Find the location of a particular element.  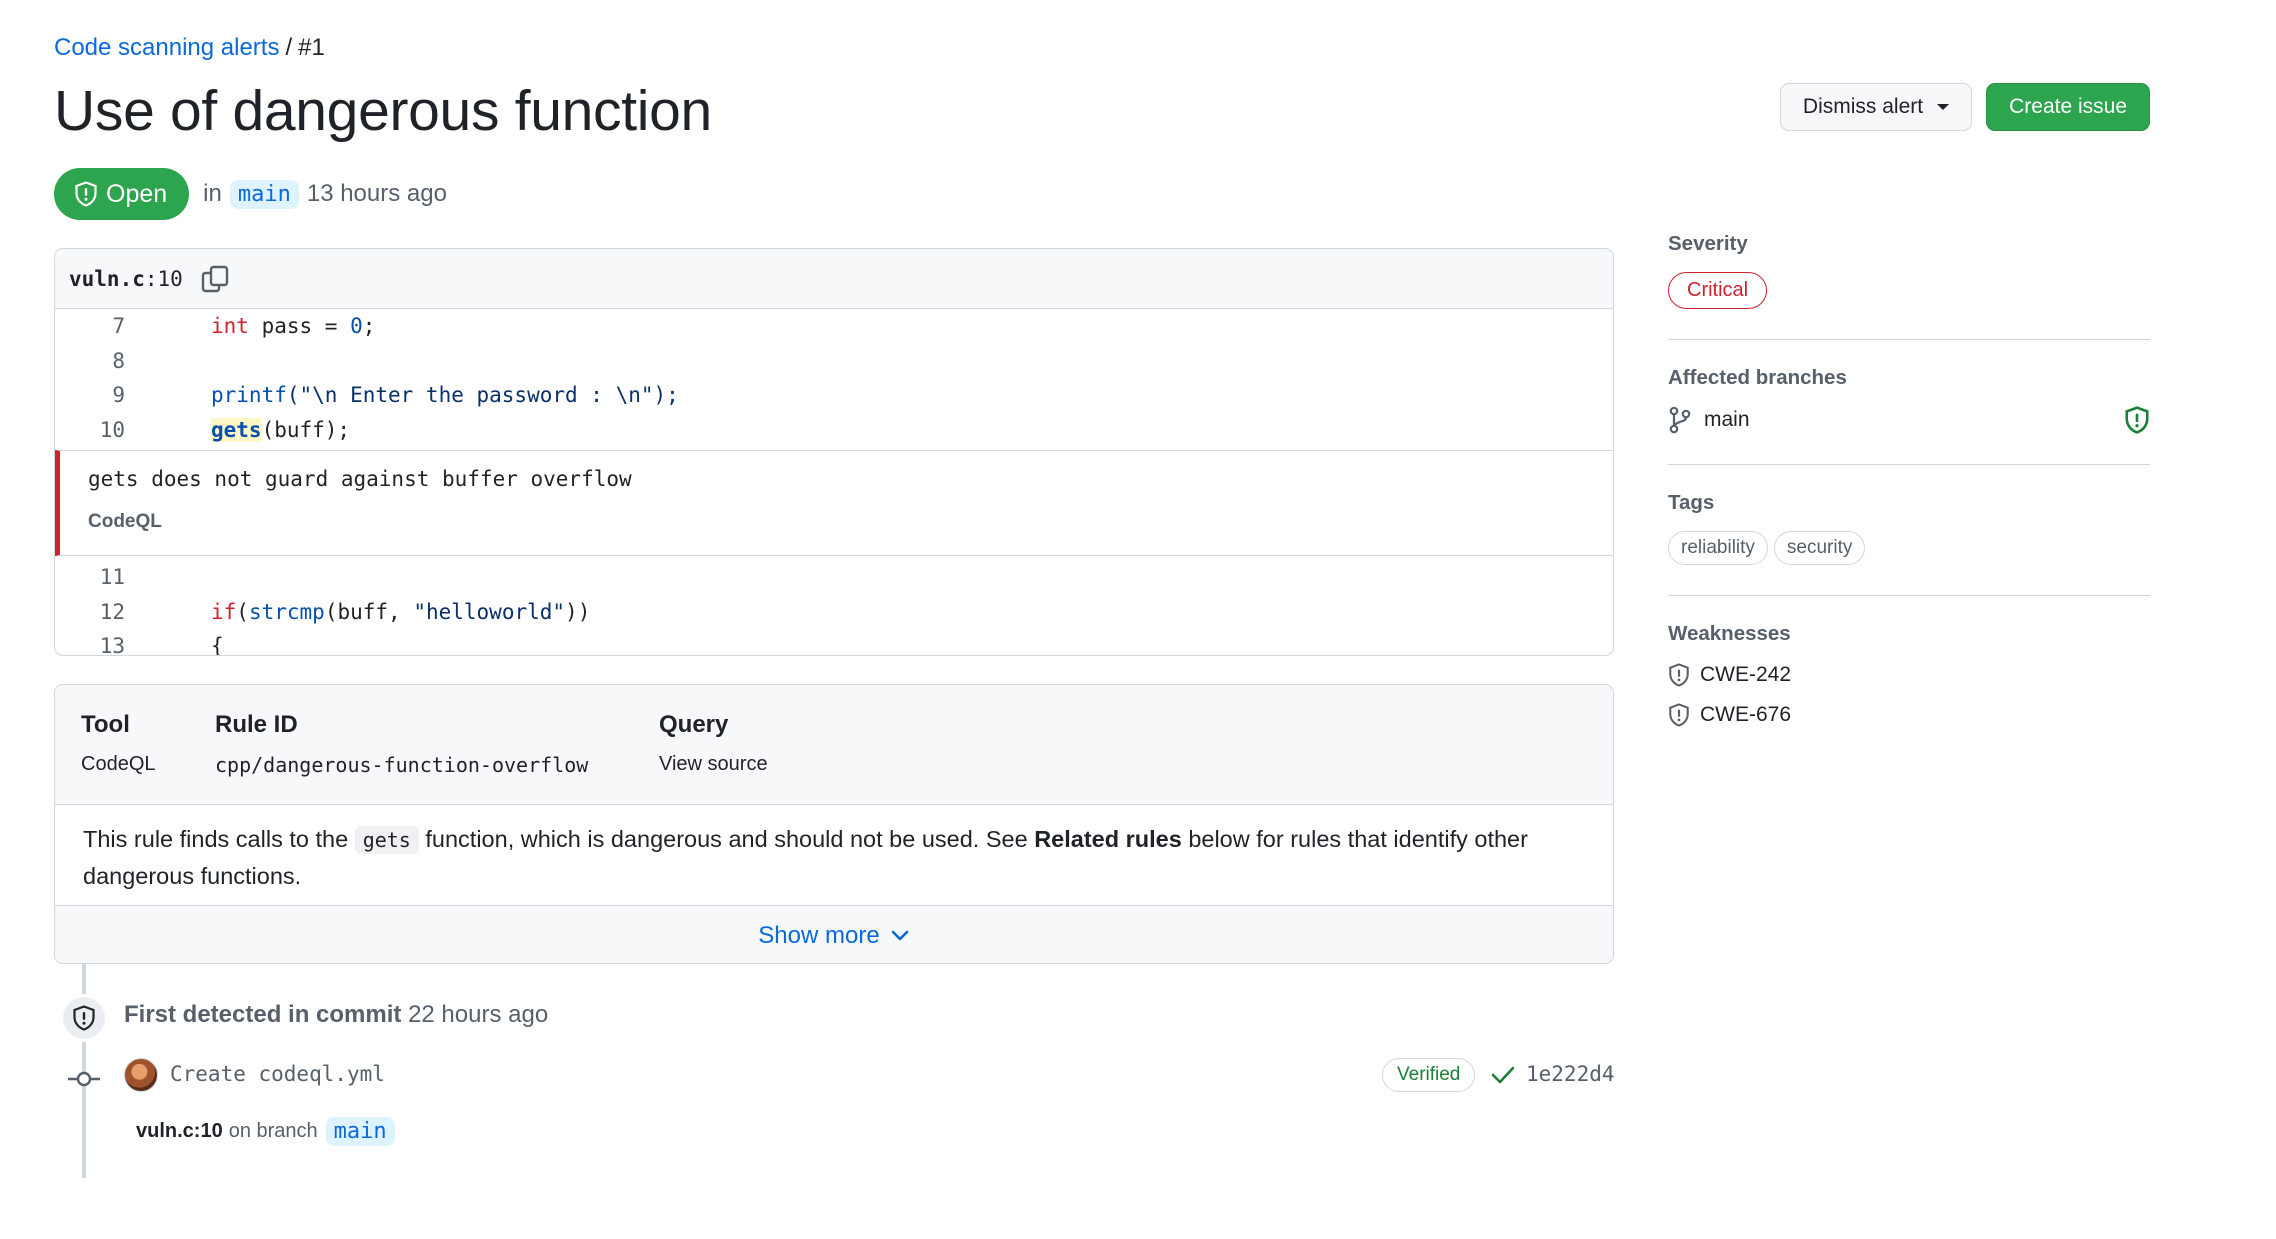

dismiss-alert-button: Dismiss alert is located at coordinates (1876, 107).